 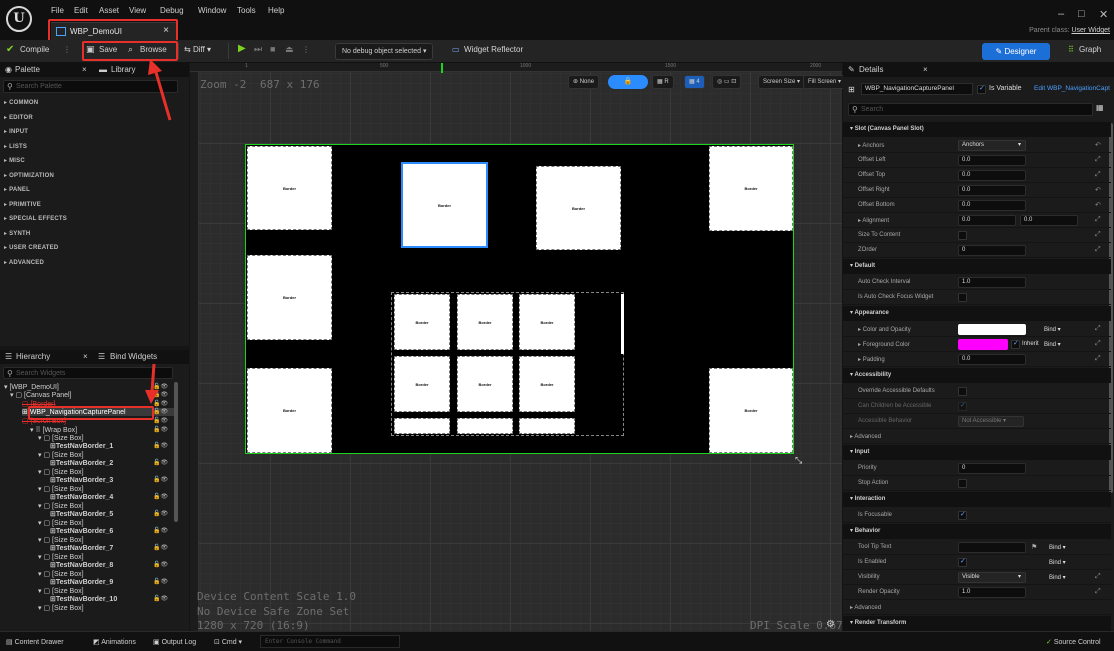 What do you see at coordinates (31, 387) in the screenshot?
I see `tree-item: ▾ [WBP_DemoUI]` at bounding box center [31, 387].